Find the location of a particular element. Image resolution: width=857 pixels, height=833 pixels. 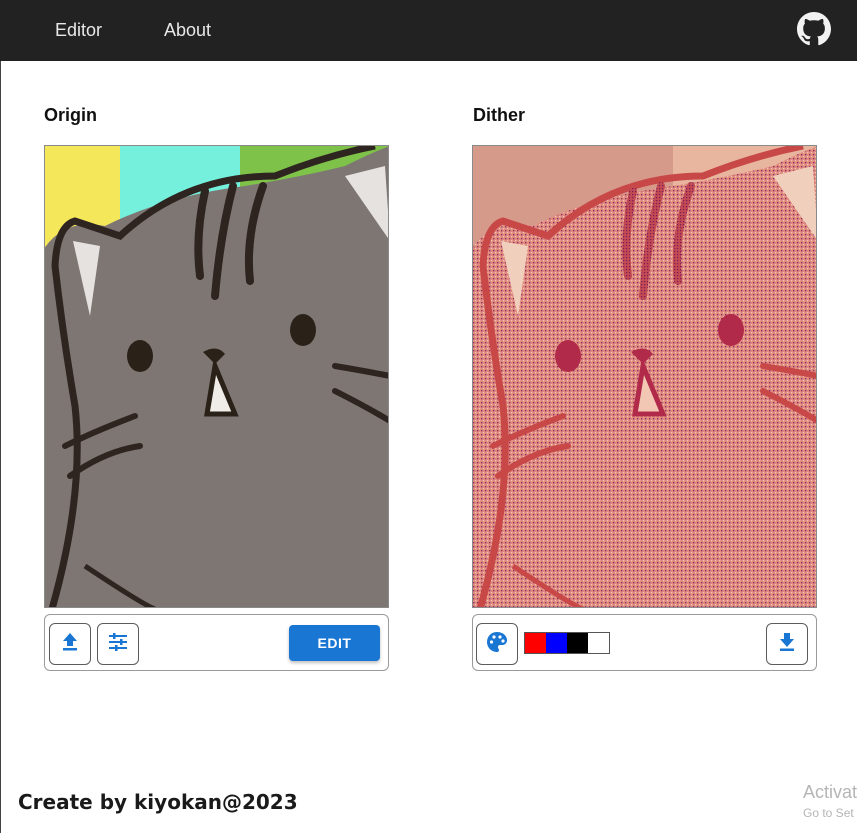

swatch-red is located at coordinates (535, 643).